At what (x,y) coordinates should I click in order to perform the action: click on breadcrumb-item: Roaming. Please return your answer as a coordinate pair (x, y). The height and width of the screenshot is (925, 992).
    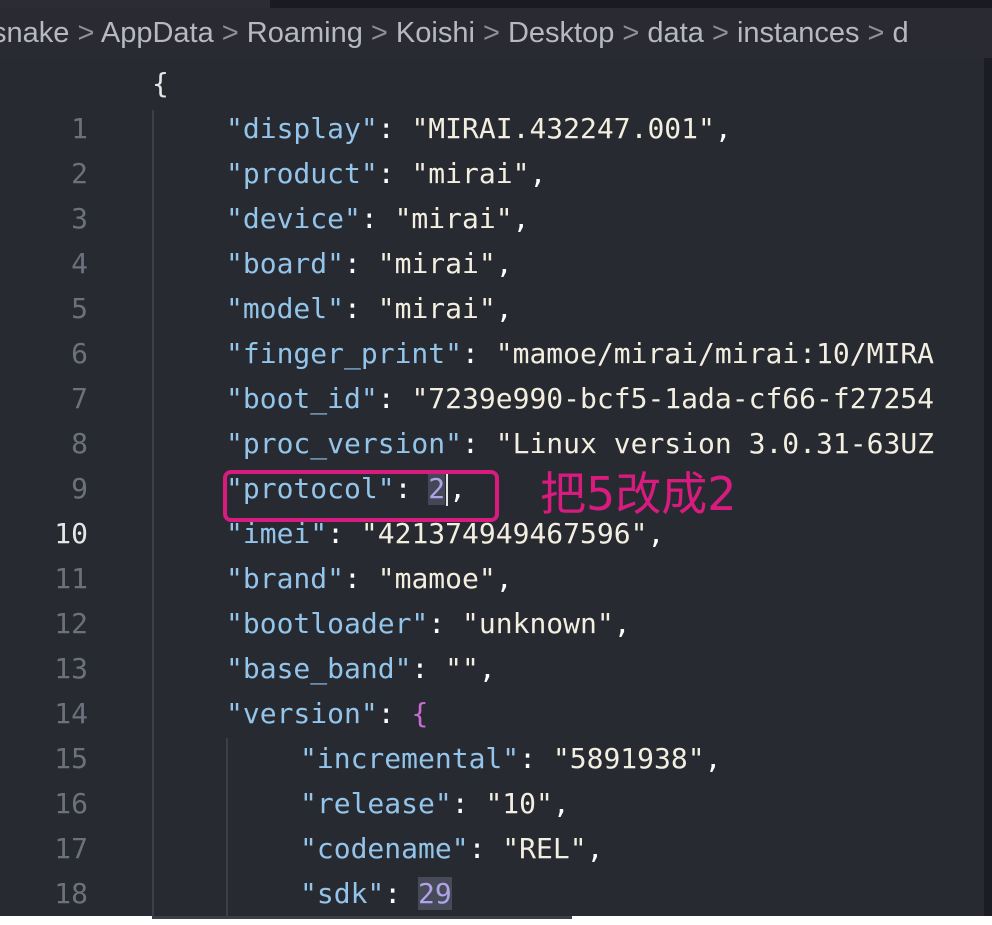
    Looking at the image, I should click on (305, 33).